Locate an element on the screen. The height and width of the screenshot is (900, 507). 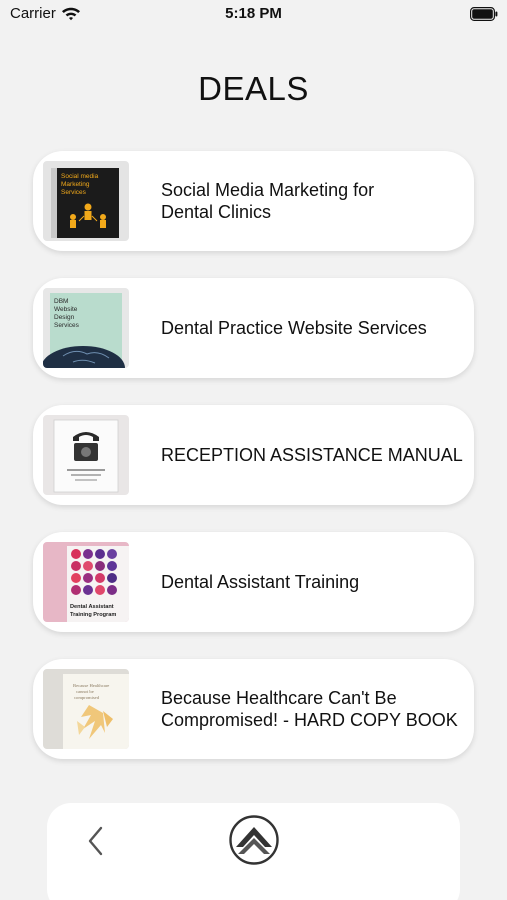
deal-title: Dental Practice Website Services is located at coordinates (294, 328).